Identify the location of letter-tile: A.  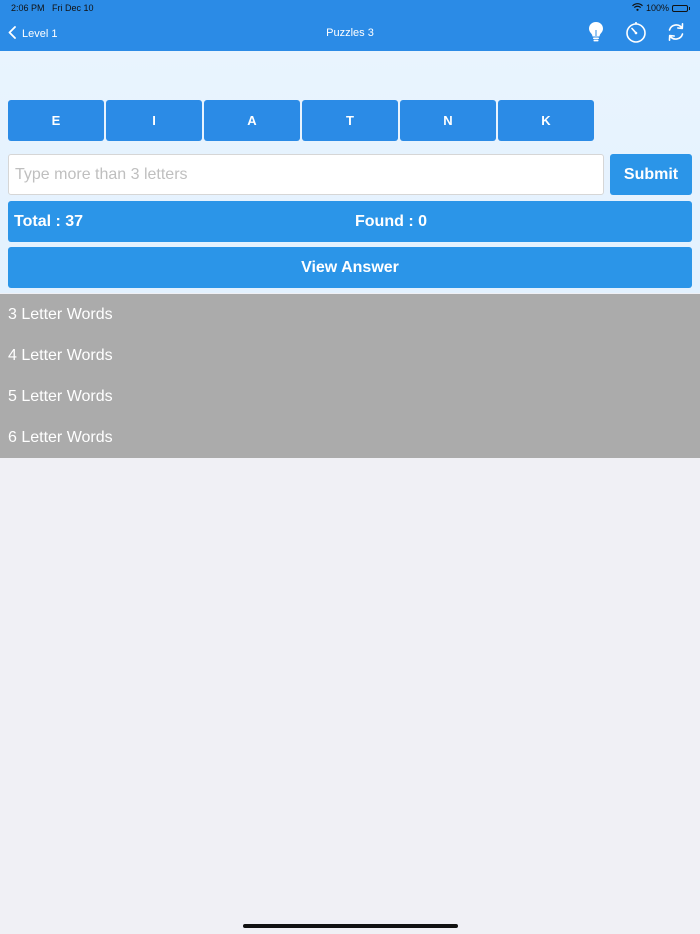
(252, 120).